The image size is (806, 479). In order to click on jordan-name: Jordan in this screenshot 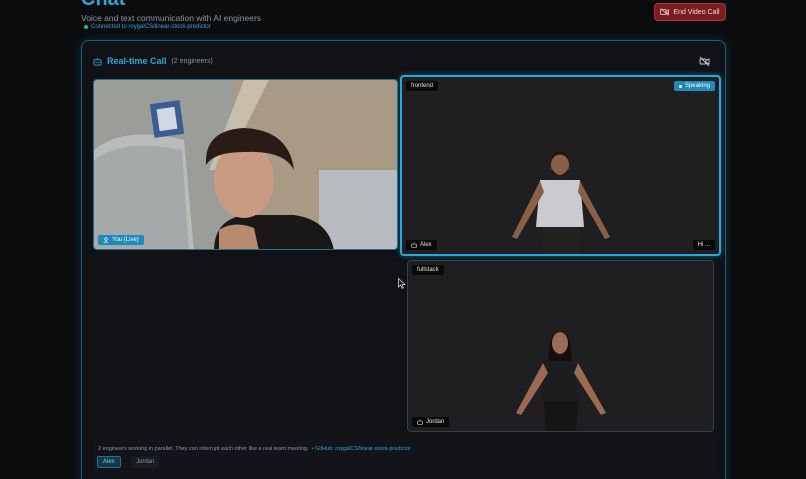, I will do `click(435, 422)`.